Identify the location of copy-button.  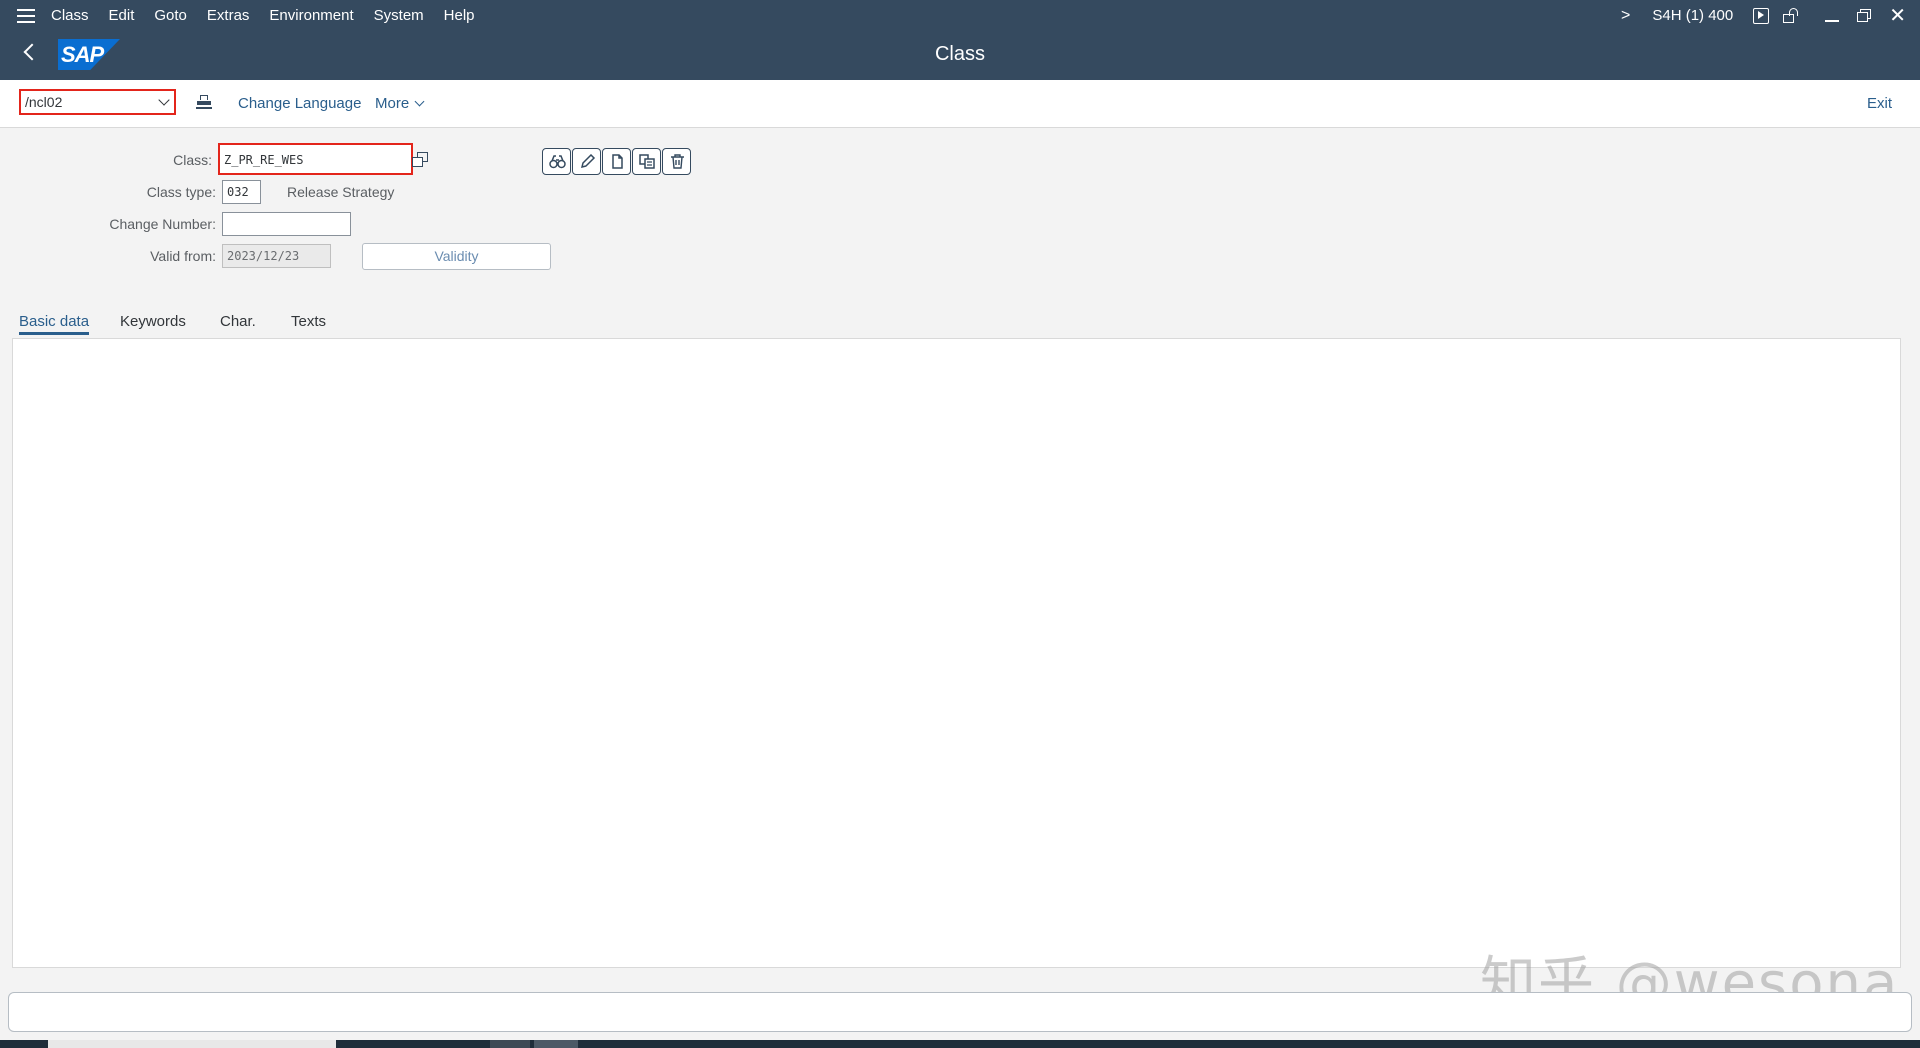
(646, 161).